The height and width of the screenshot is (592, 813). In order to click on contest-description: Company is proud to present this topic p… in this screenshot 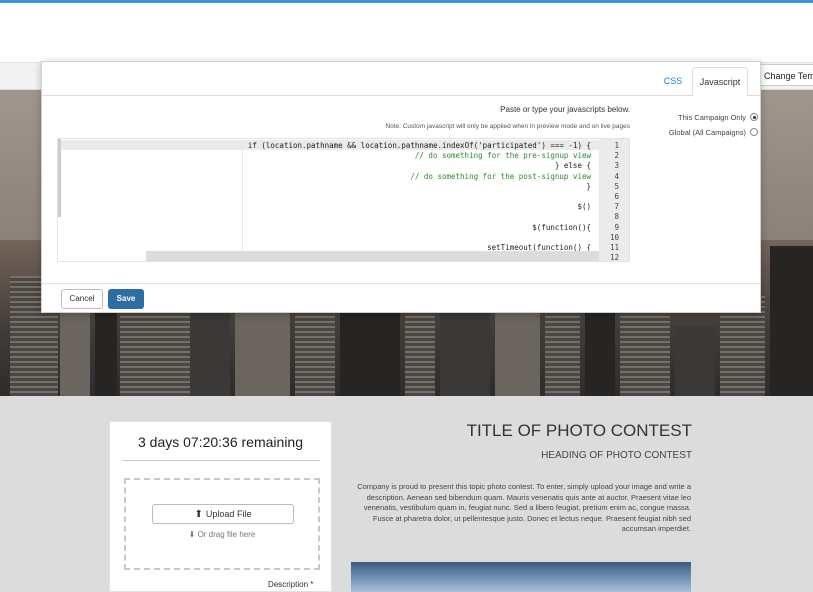, I will do `click(524, 507)`.